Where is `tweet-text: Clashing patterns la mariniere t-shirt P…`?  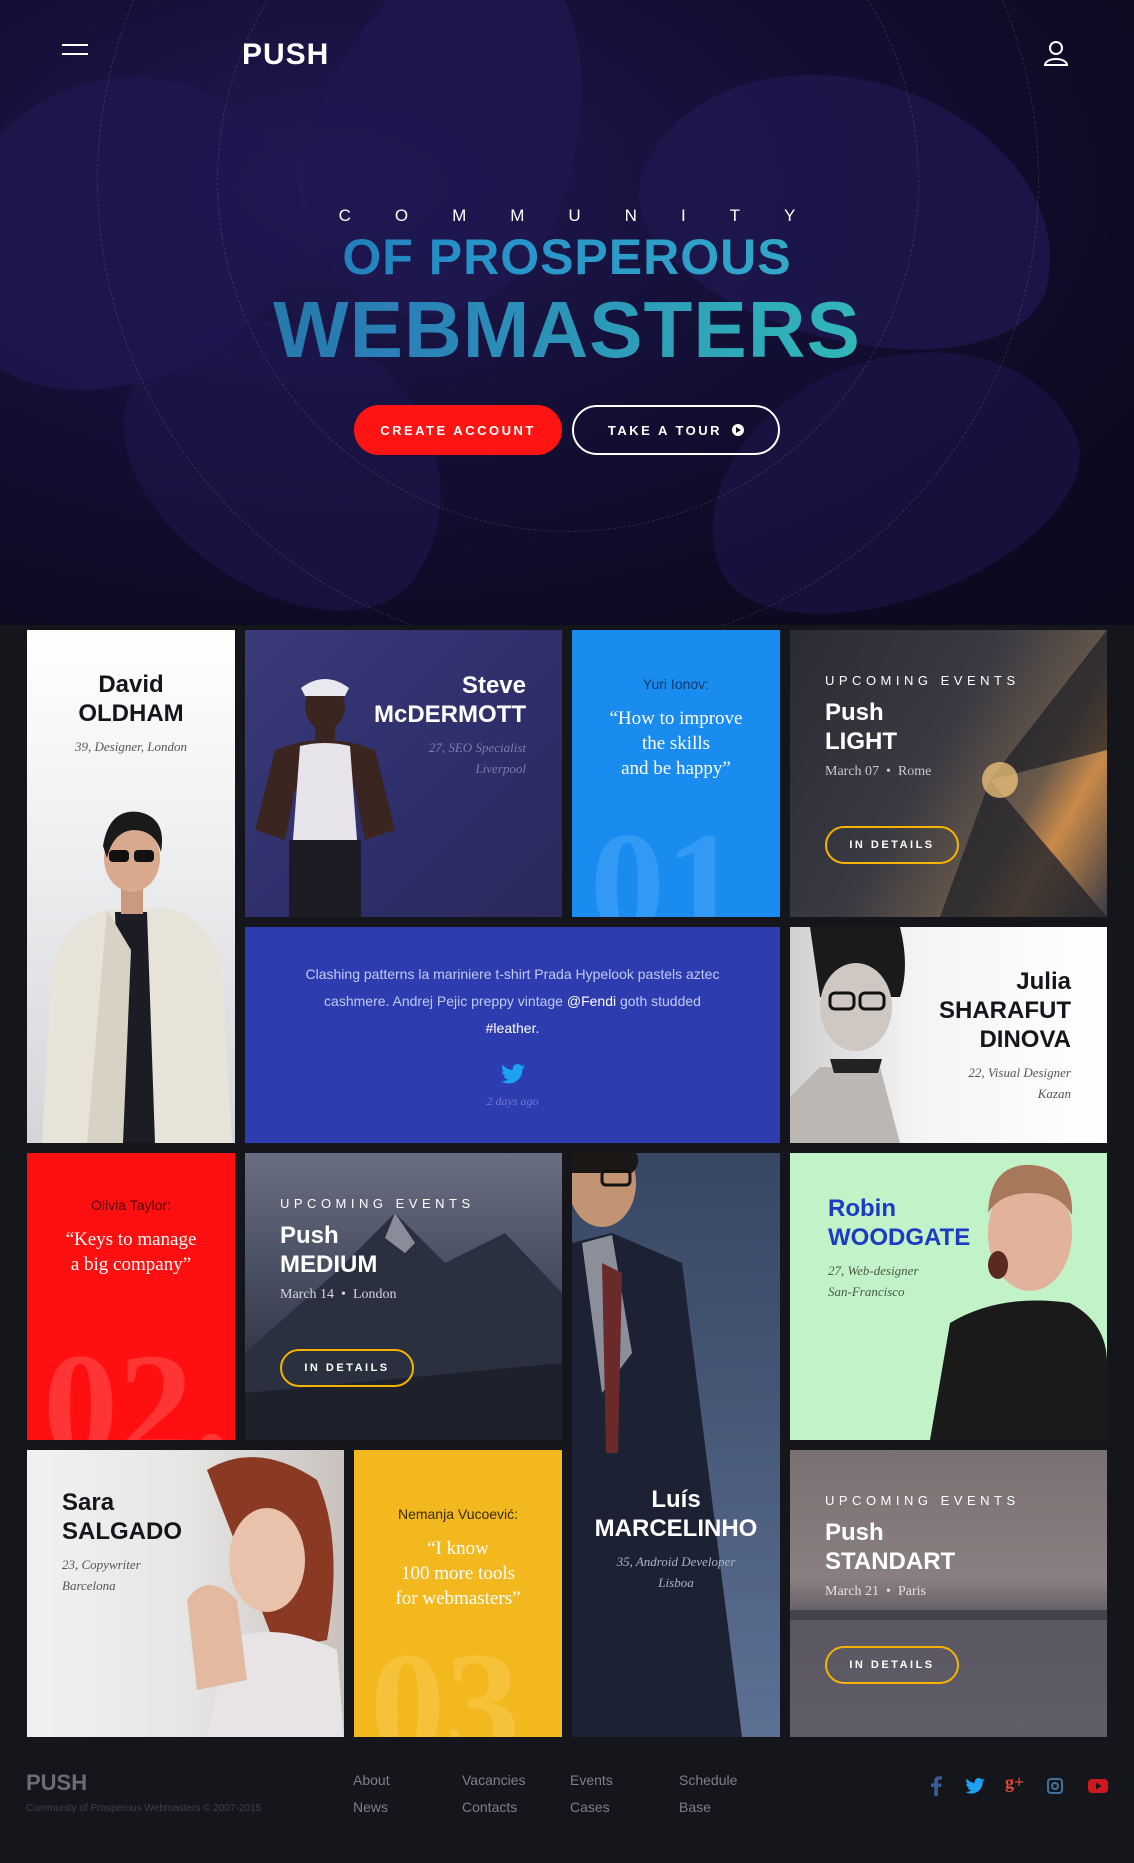
tweet-text: Clashing patterns la mariniere t-shirt P… is located at coordinates (512, 1001).